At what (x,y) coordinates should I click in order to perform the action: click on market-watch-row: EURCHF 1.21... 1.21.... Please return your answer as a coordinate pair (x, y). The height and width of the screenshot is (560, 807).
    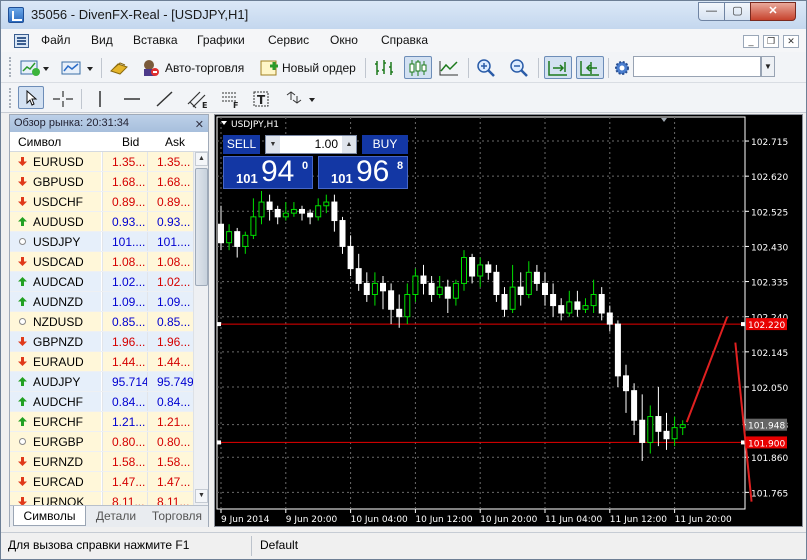
    Looking at the image, I should click on (101, 422).